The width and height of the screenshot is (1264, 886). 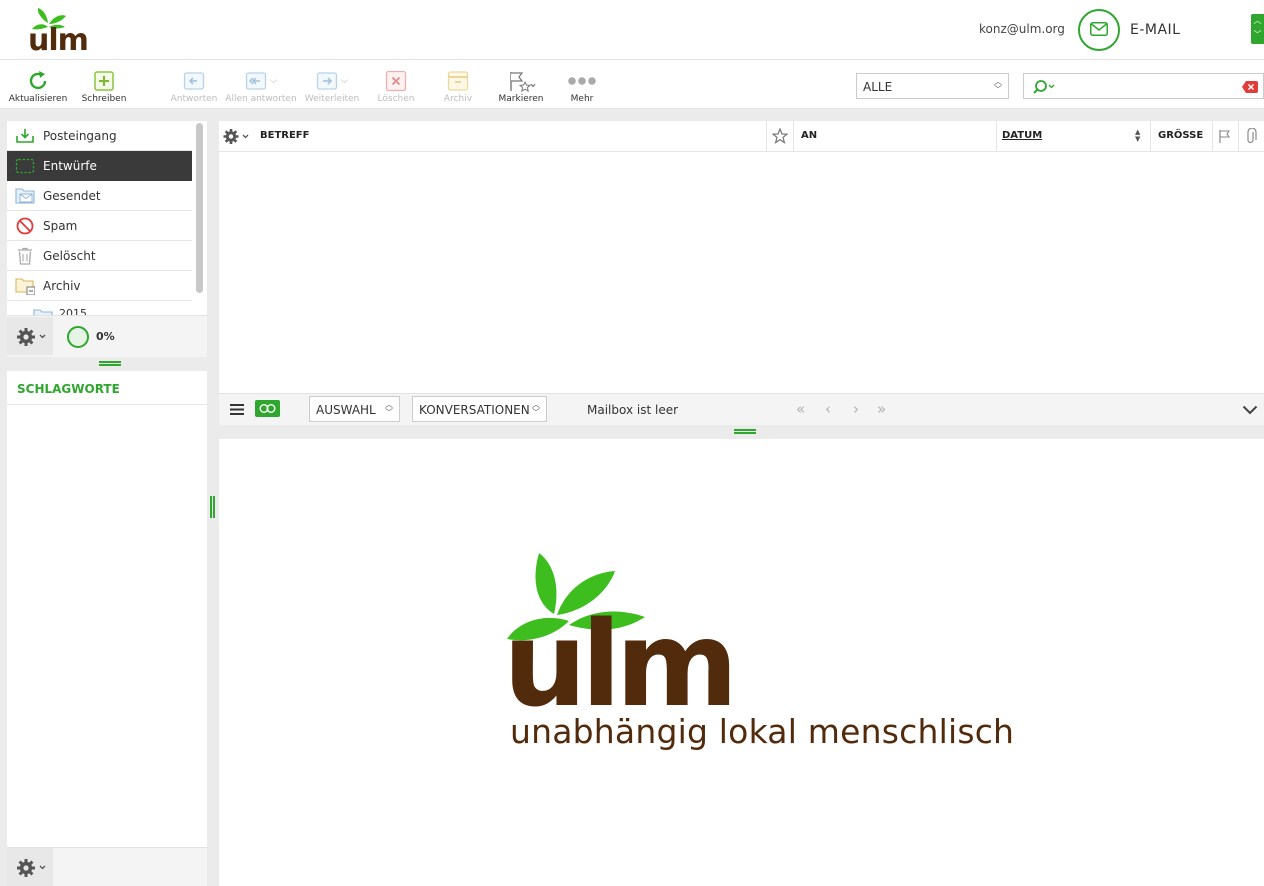 I want to click on folder-trash: Gelöscht, so click(x=99, y=256).